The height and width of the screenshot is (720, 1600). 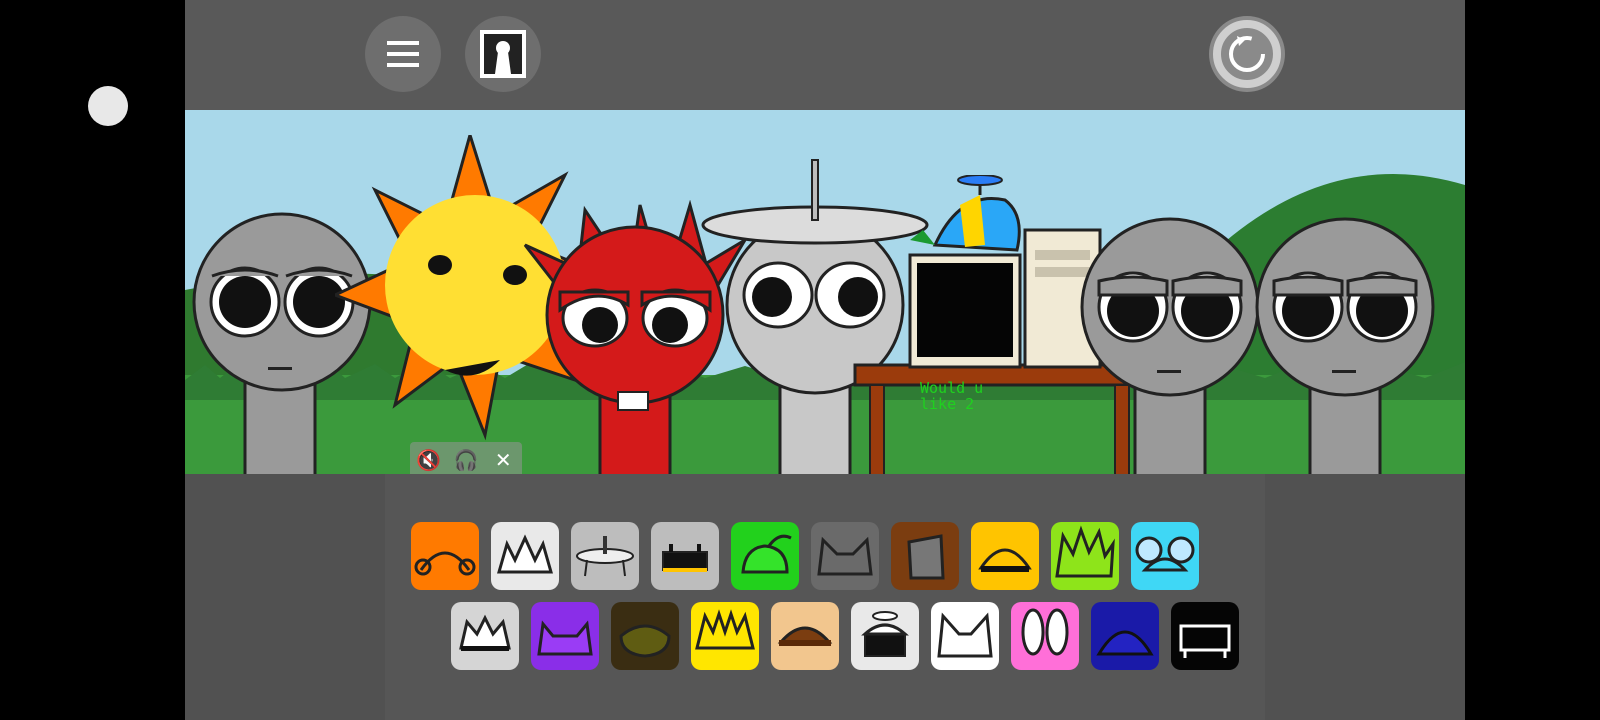 What do you see at coordinates (885, 636) in the screenshot?
I see `palette-propeller-cap` at bounding box center [885, 636].